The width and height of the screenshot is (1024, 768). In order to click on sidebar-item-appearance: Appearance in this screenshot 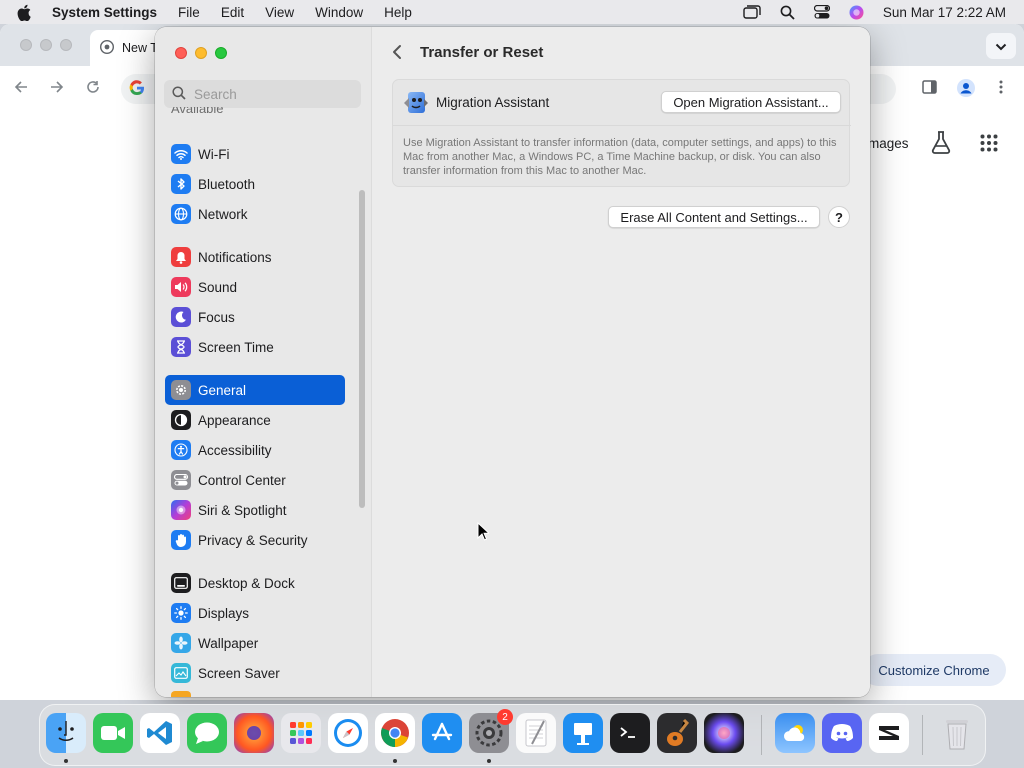, I will do `click(255, 420)`.